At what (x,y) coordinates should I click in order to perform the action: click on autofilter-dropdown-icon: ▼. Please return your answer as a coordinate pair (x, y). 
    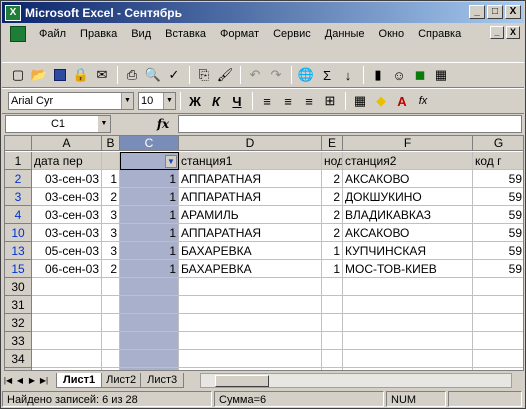
    Looking at the image, I should click on (171, 161).